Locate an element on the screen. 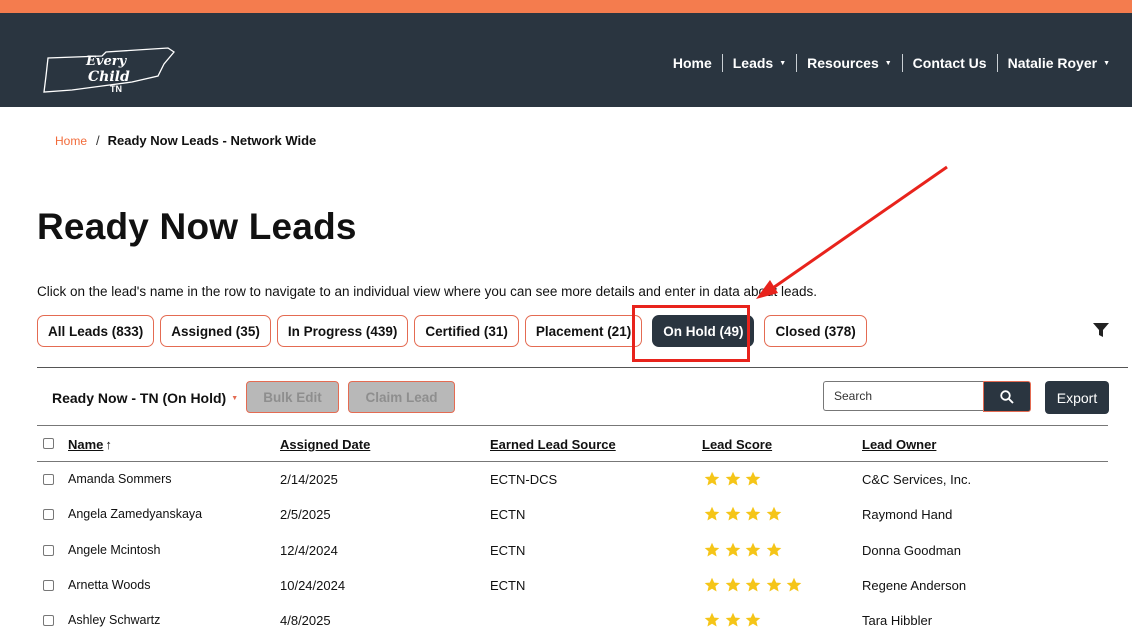  column-header-lead-owner: Lead Owner is located at coordinates (899, 444).